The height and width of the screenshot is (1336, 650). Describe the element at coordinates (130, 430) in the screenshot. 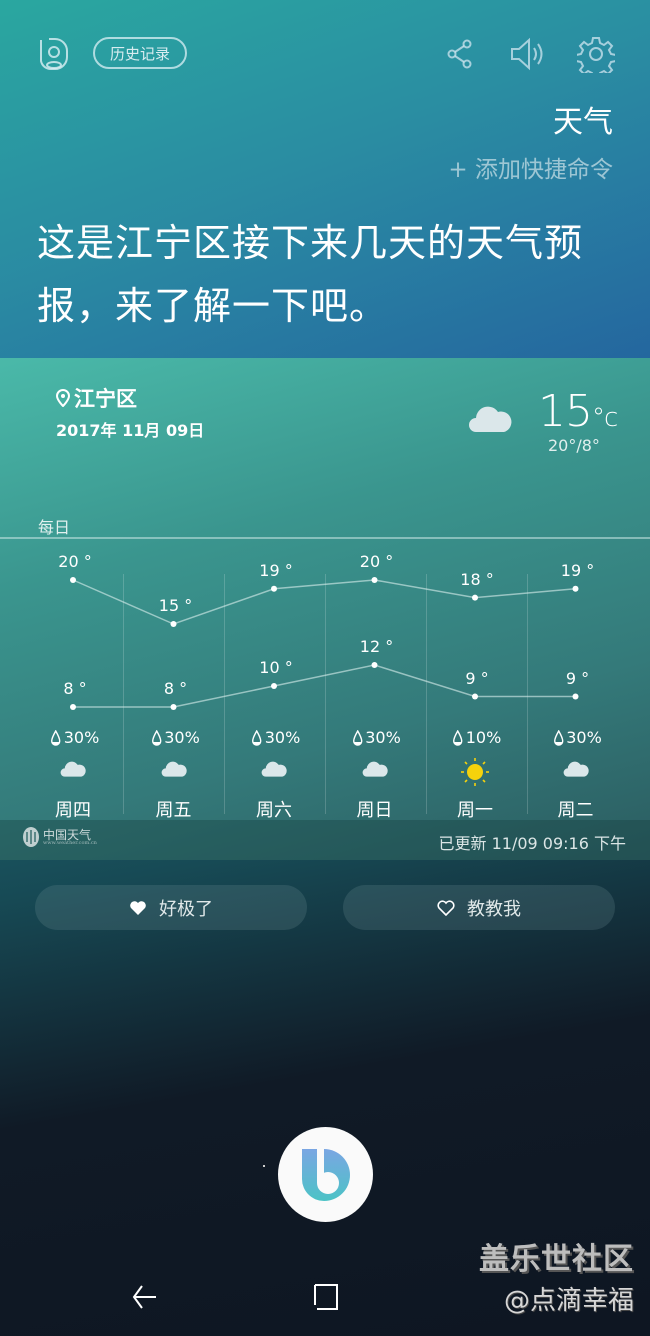

I see `forecast-date: 2017年 11月 09日` at that location.